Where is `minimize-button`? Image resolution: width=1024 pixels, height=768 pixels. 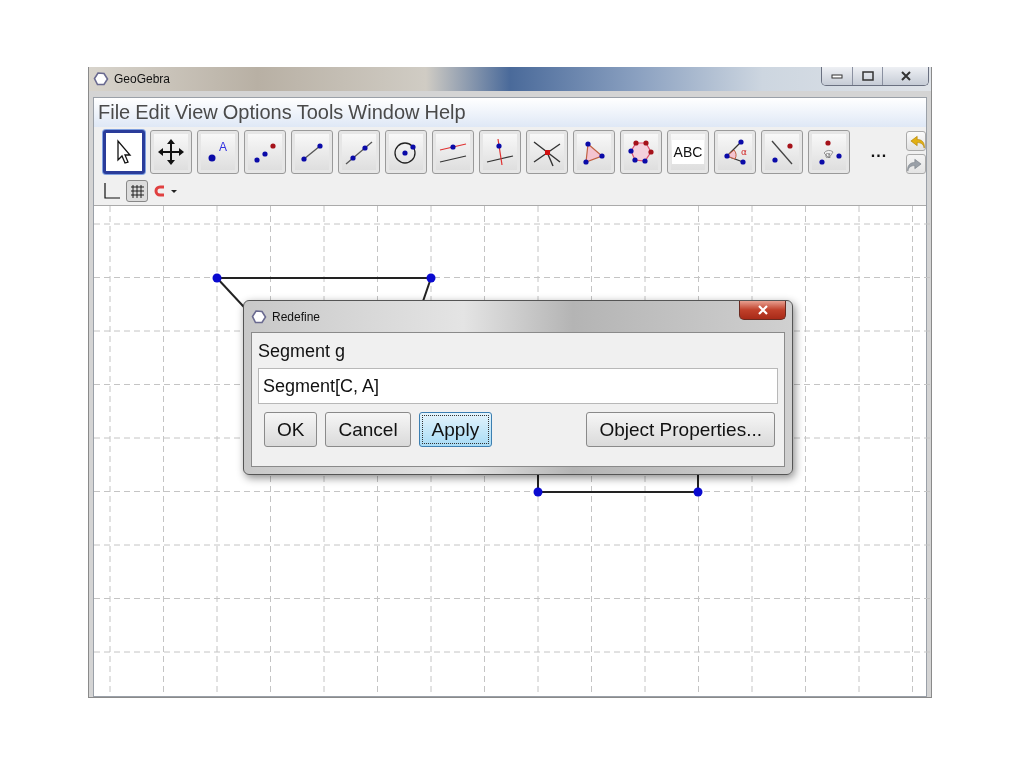
minimize-button is located at coordinates (837, 76).